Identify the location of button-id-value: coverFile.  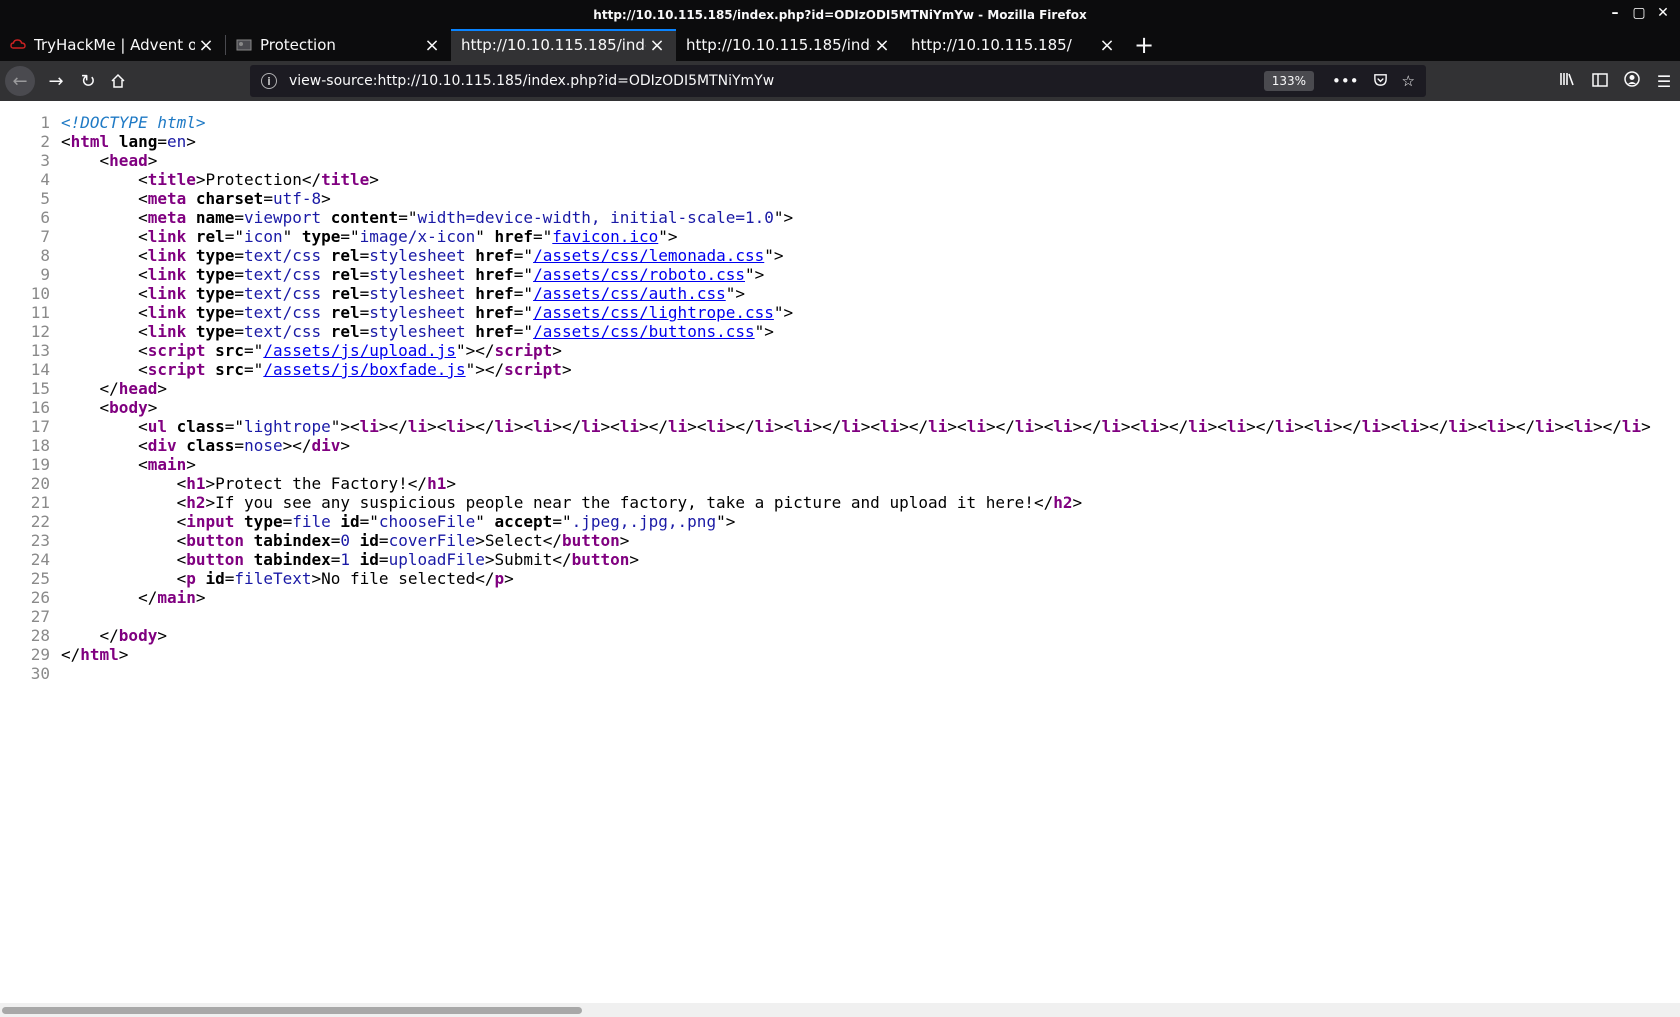
(432, 540).